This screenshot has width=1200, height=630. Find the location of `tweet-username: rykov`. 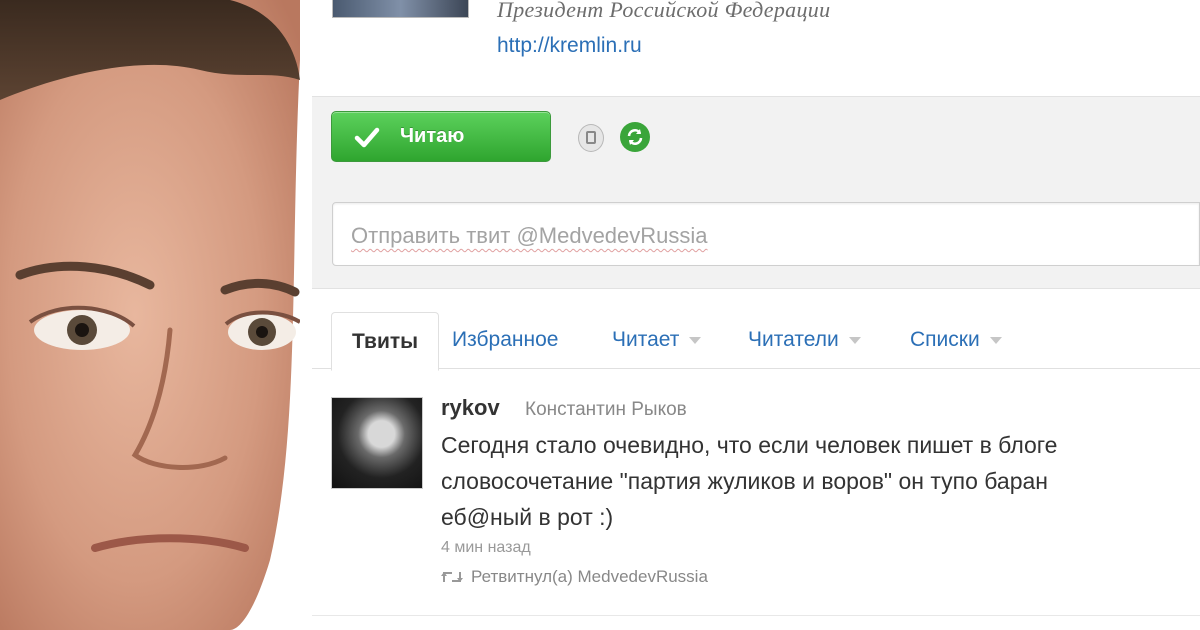

tweet-username: rykov is located at coordinates (470, 408).